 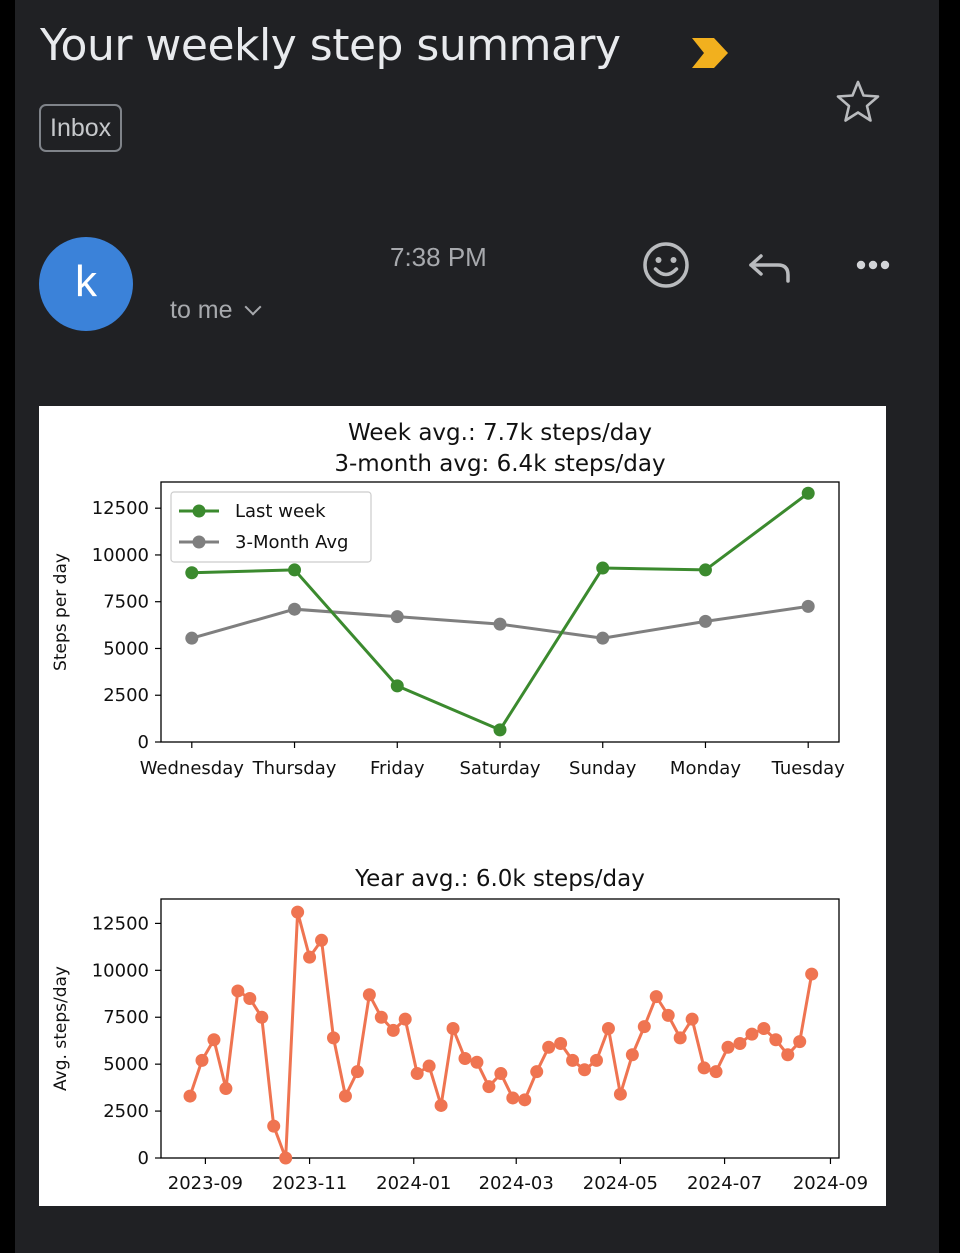 What do you see at coordinates (830, 1183) in the screenshot?
I see `yearly-xtick-label: 2024-09` at bounding box center [830, 1183].